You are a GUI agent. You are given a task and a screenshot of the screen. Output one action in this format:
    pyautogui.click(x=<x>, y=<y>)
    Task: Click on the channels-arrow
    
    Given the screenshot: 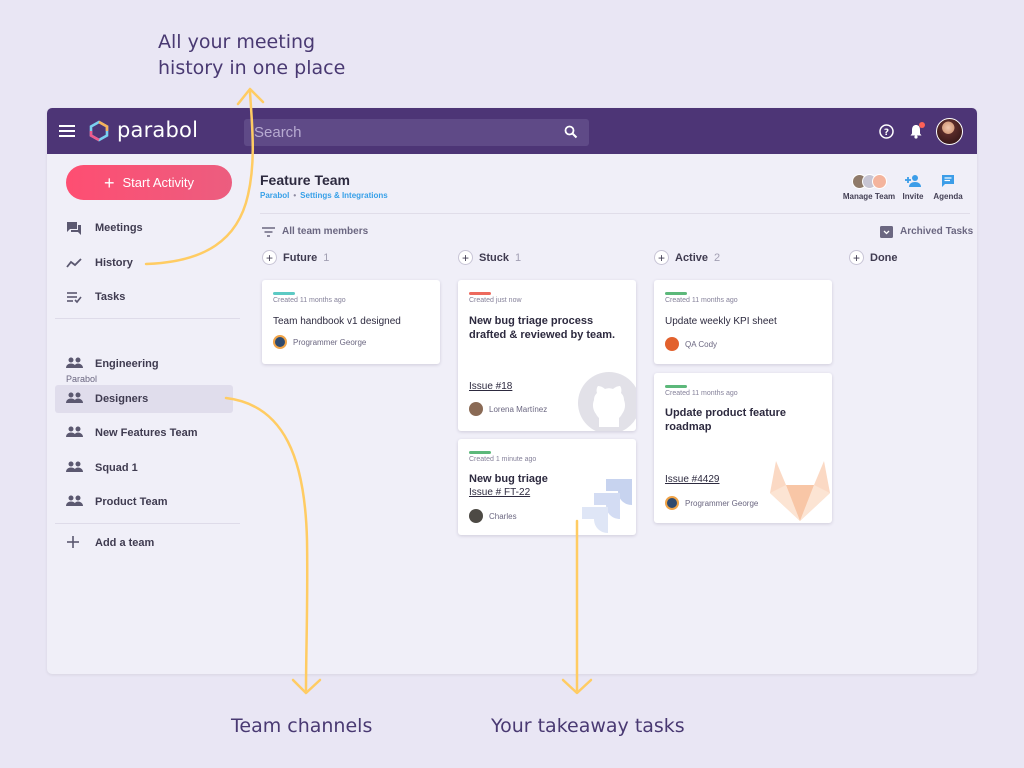 What is the action you would take?
    pyautogui.click(x=266, y=544)
    